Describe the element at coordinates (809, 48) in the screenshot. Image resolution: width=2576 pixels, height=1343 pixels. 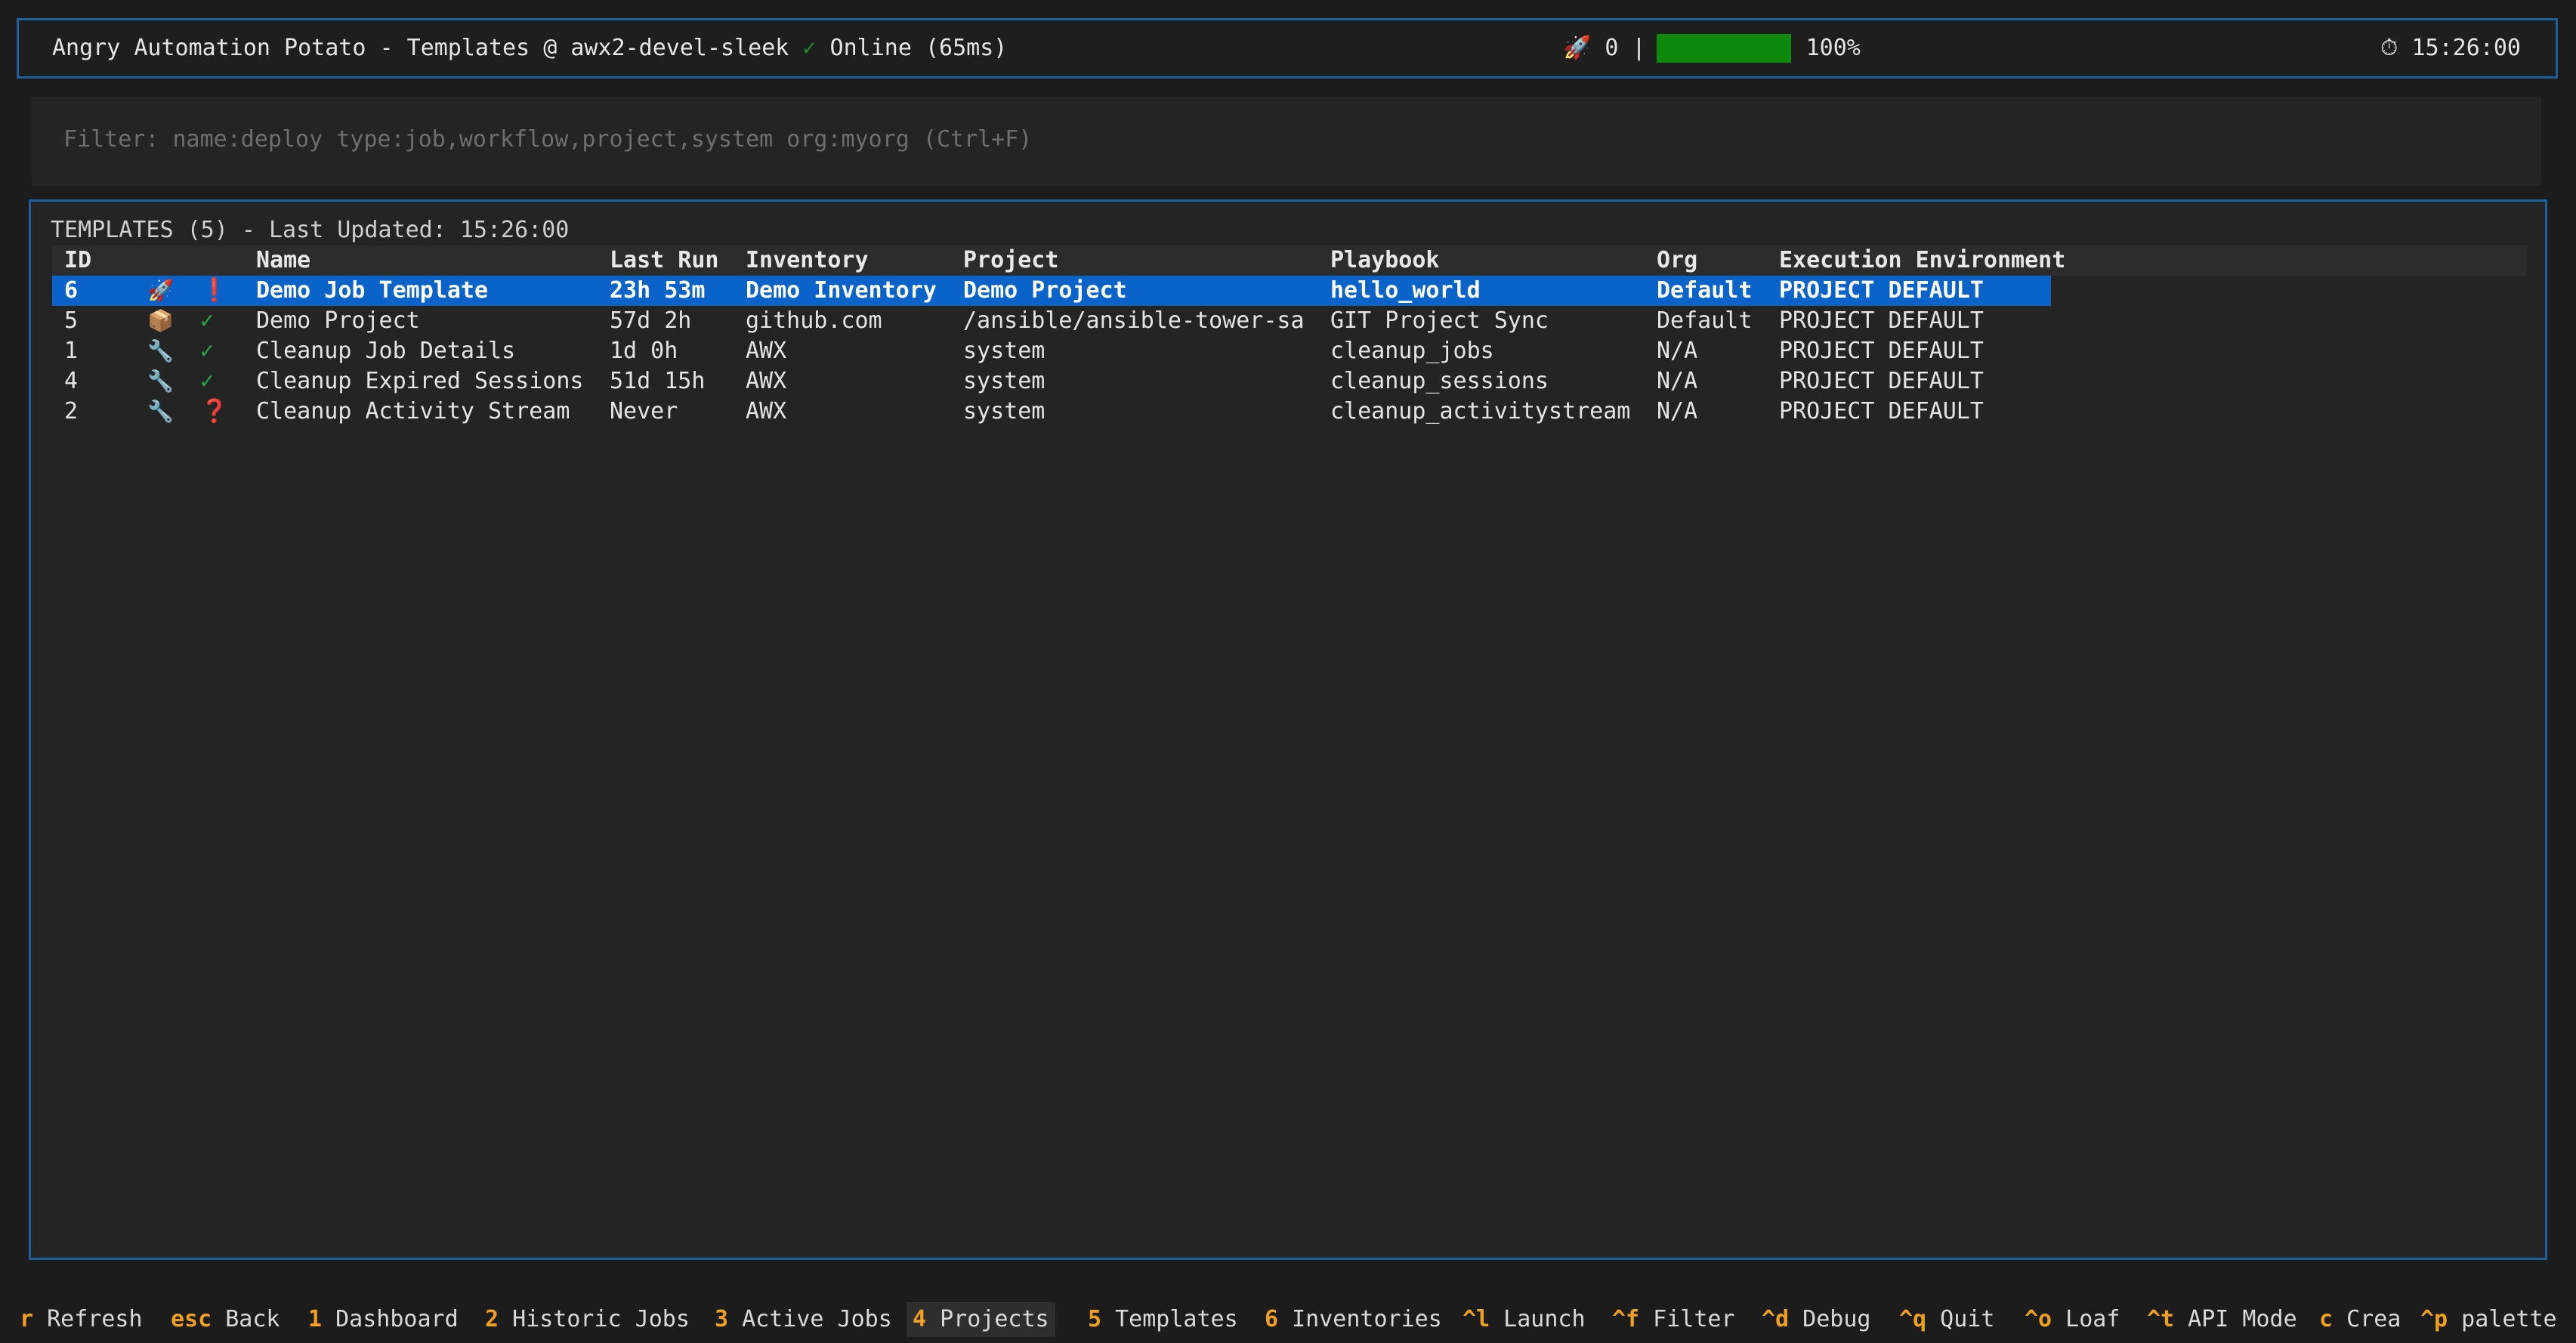
I see `online-check-icon: ✓` at that location.